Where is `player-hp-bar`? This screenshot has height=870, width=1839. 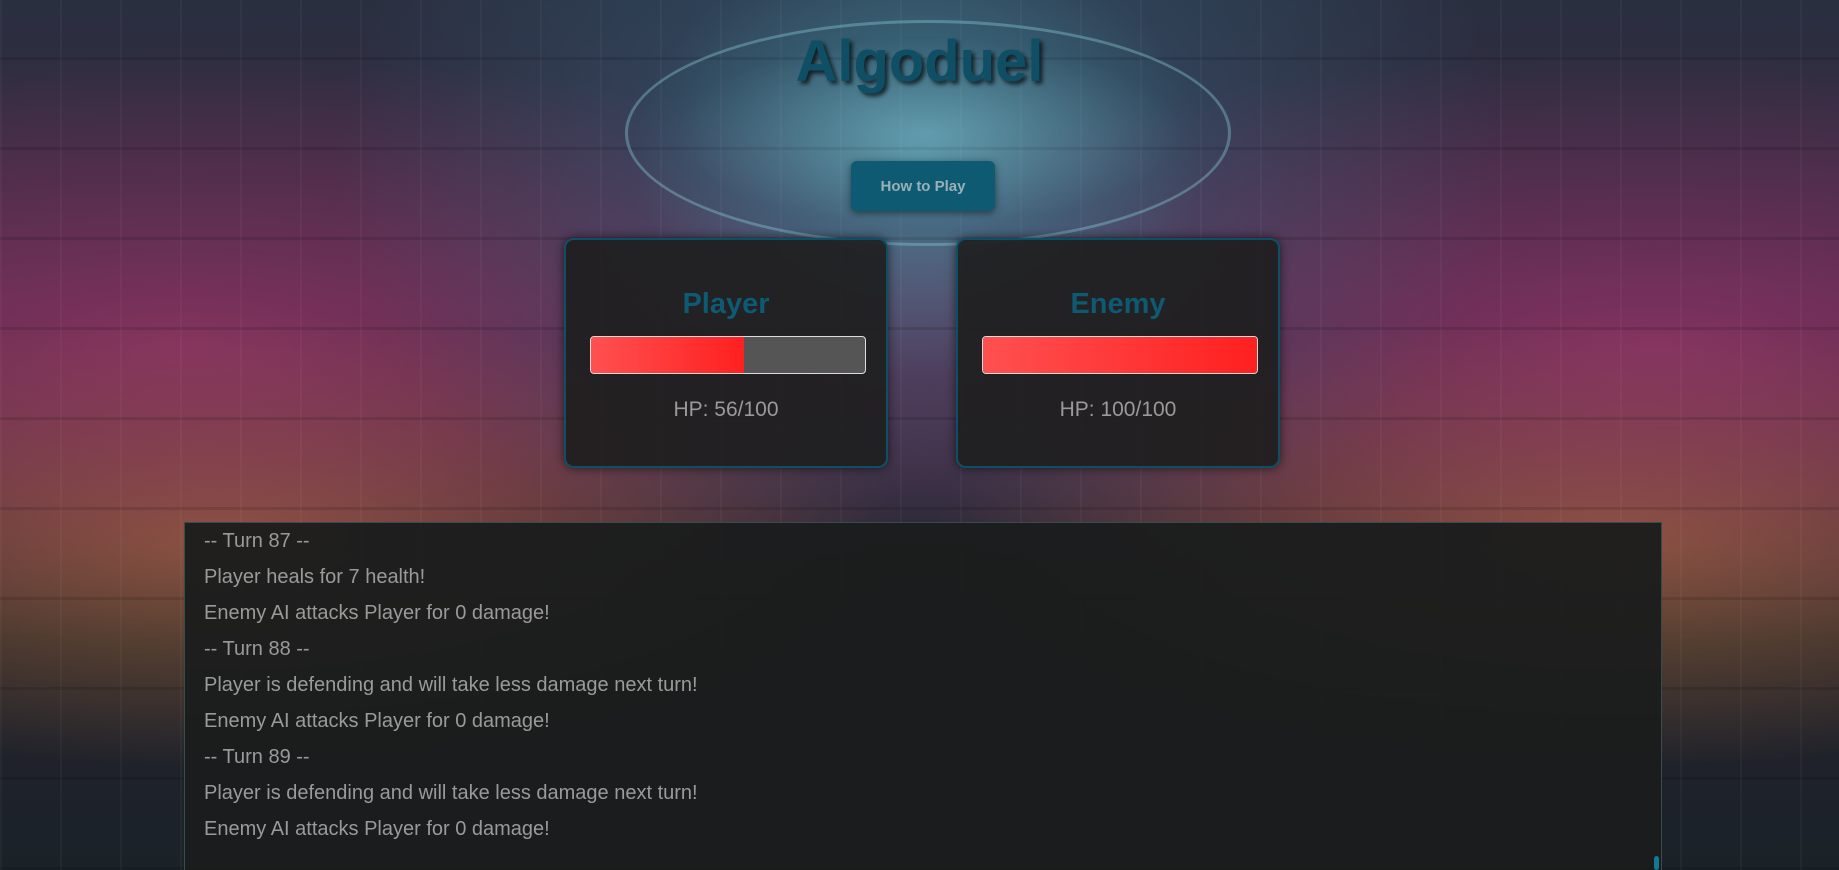 player-hp-bar is located at coordinates (728, 355).